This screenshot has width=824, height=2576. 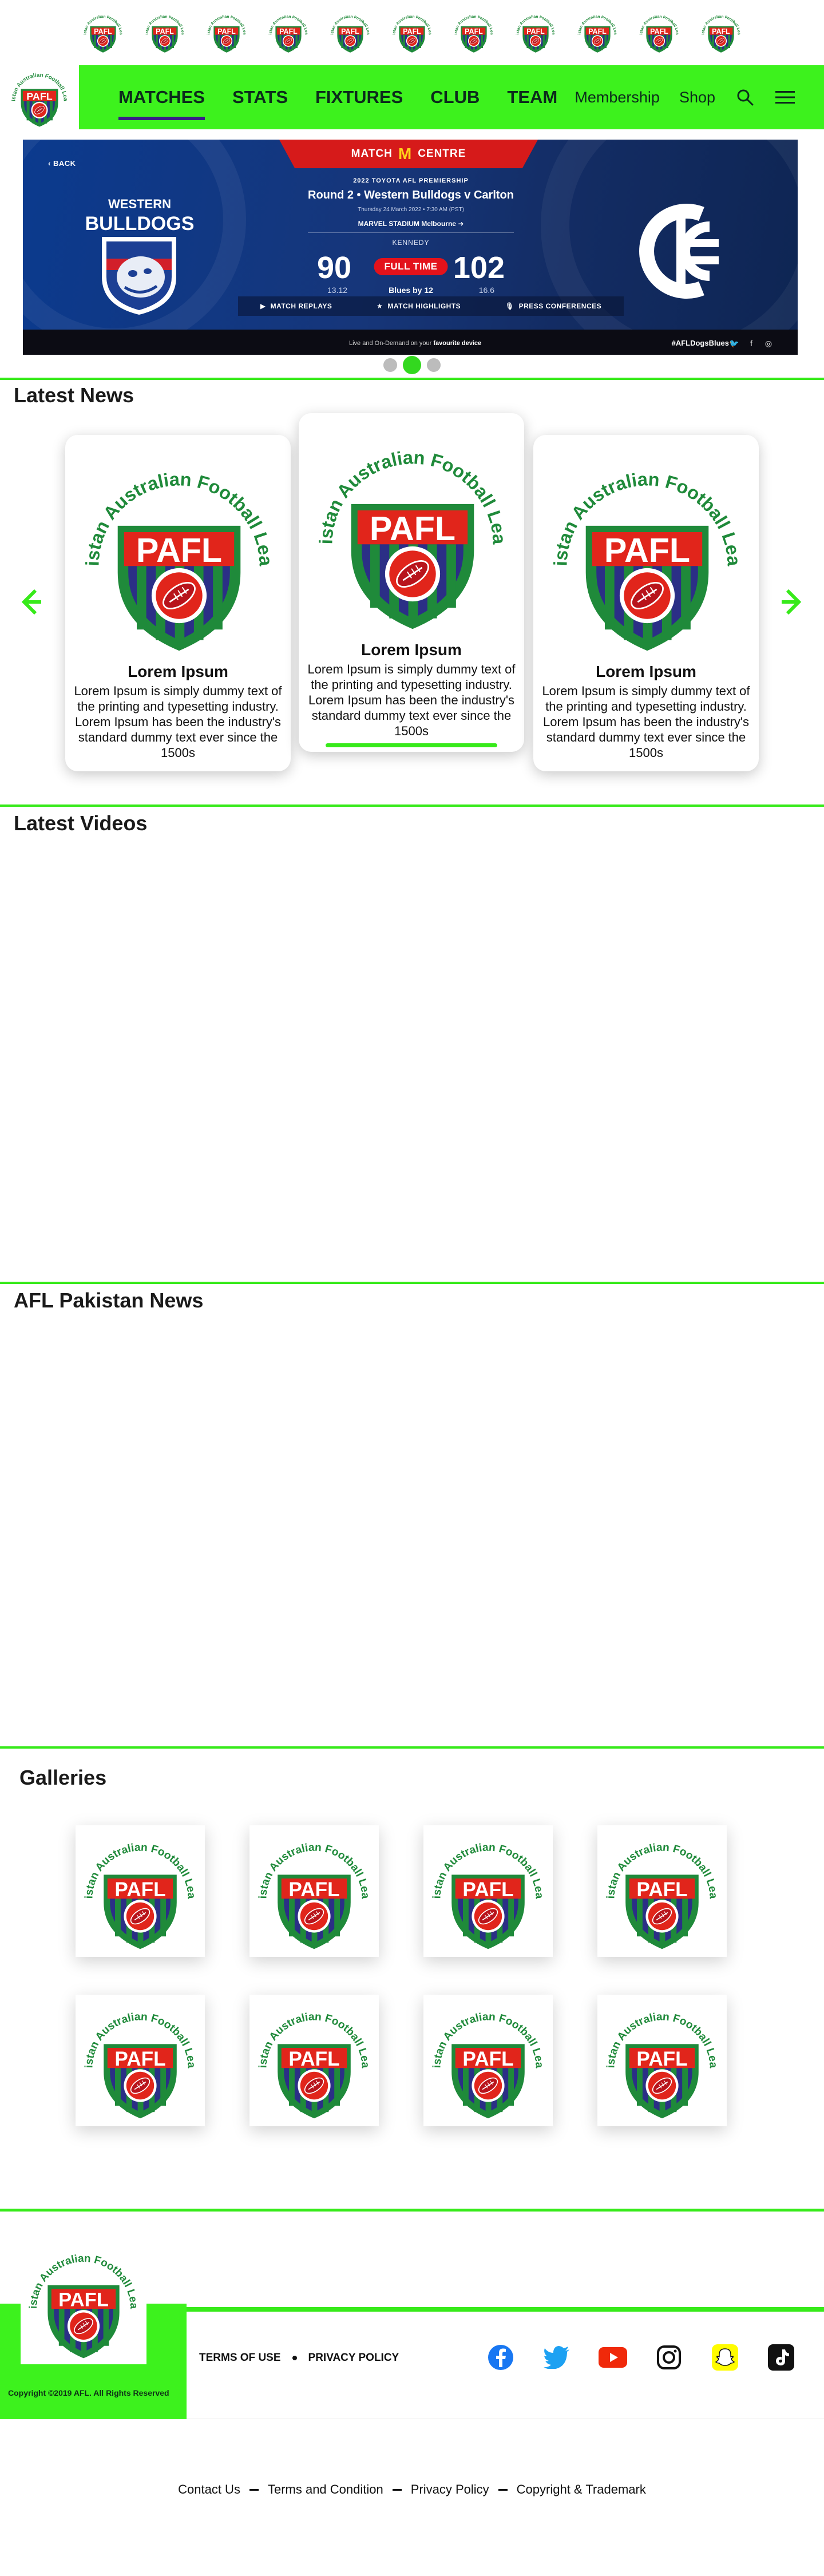 I want to click on latest-videos-title: Latest Videos, so click(x=81, y=823).